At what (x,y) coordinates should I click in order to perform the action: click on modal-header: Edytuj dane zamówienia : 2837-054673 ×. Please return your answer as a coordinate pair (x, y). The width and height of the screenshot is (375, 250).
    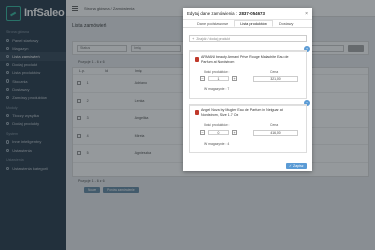
    Looking at the image, I should click on (247, 14).